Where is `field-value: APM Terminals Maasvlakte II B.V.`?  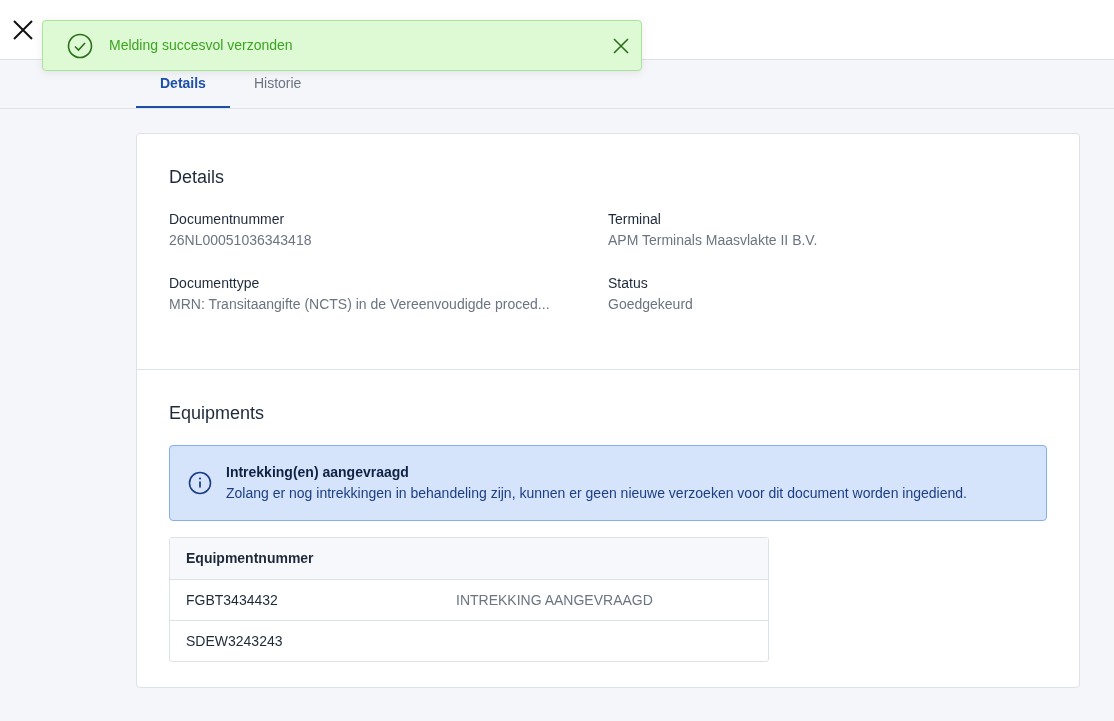 field-value: APM Terminals Maasvlakte II B.V. is located at coordinates (713, 240).